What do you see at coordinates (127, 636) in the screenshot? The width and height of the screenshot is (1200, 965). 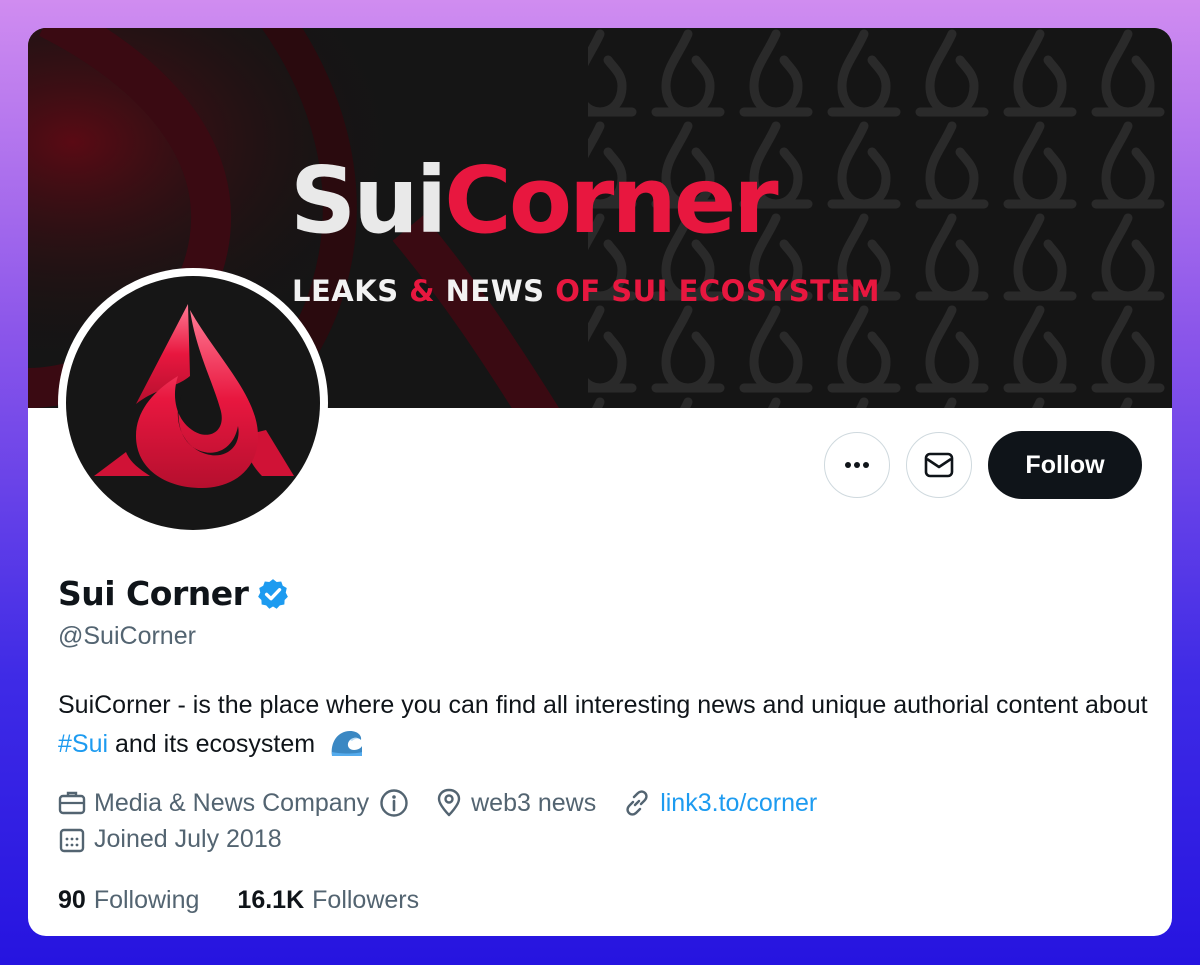 I see `profile-handle: @SuiCorner` at bounding box center [127, 636].